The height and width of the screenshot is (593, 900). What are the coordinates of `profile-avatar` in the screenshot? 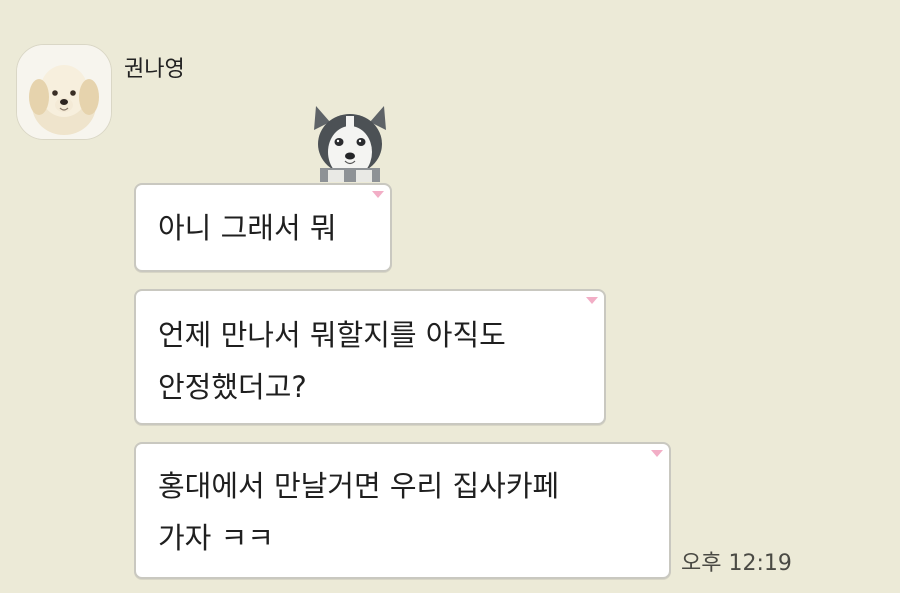 It's located at (64, 92).